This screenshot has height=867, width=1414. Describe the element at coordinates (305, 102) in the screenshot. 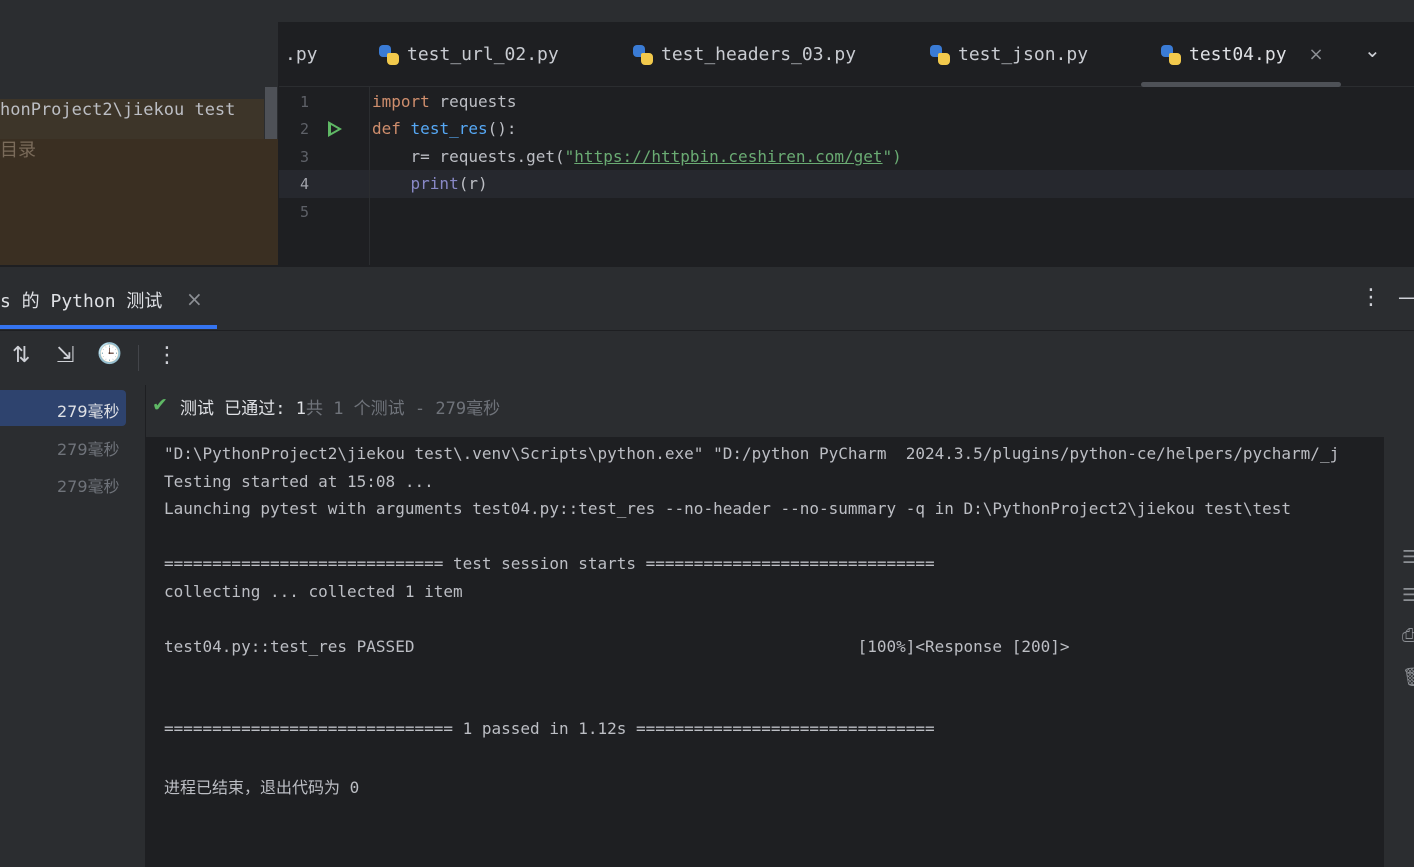

I see `line-number: 1` at that location.